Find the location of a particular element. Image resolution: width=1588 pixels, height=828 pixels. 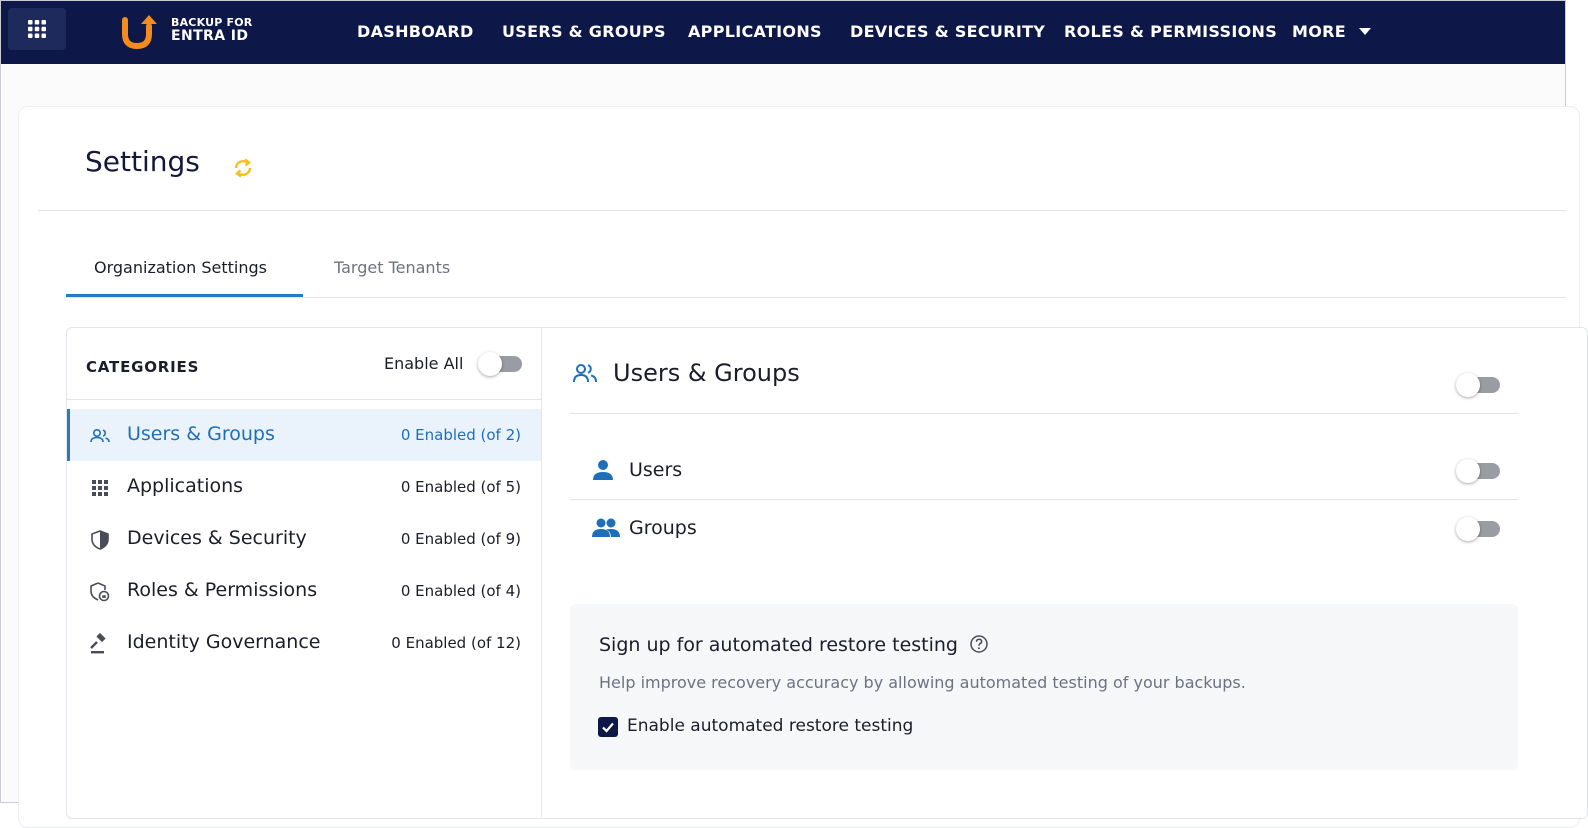

restore-testing-checkbox-label: Enable automated restore testing is located at coordinates (770, 726).